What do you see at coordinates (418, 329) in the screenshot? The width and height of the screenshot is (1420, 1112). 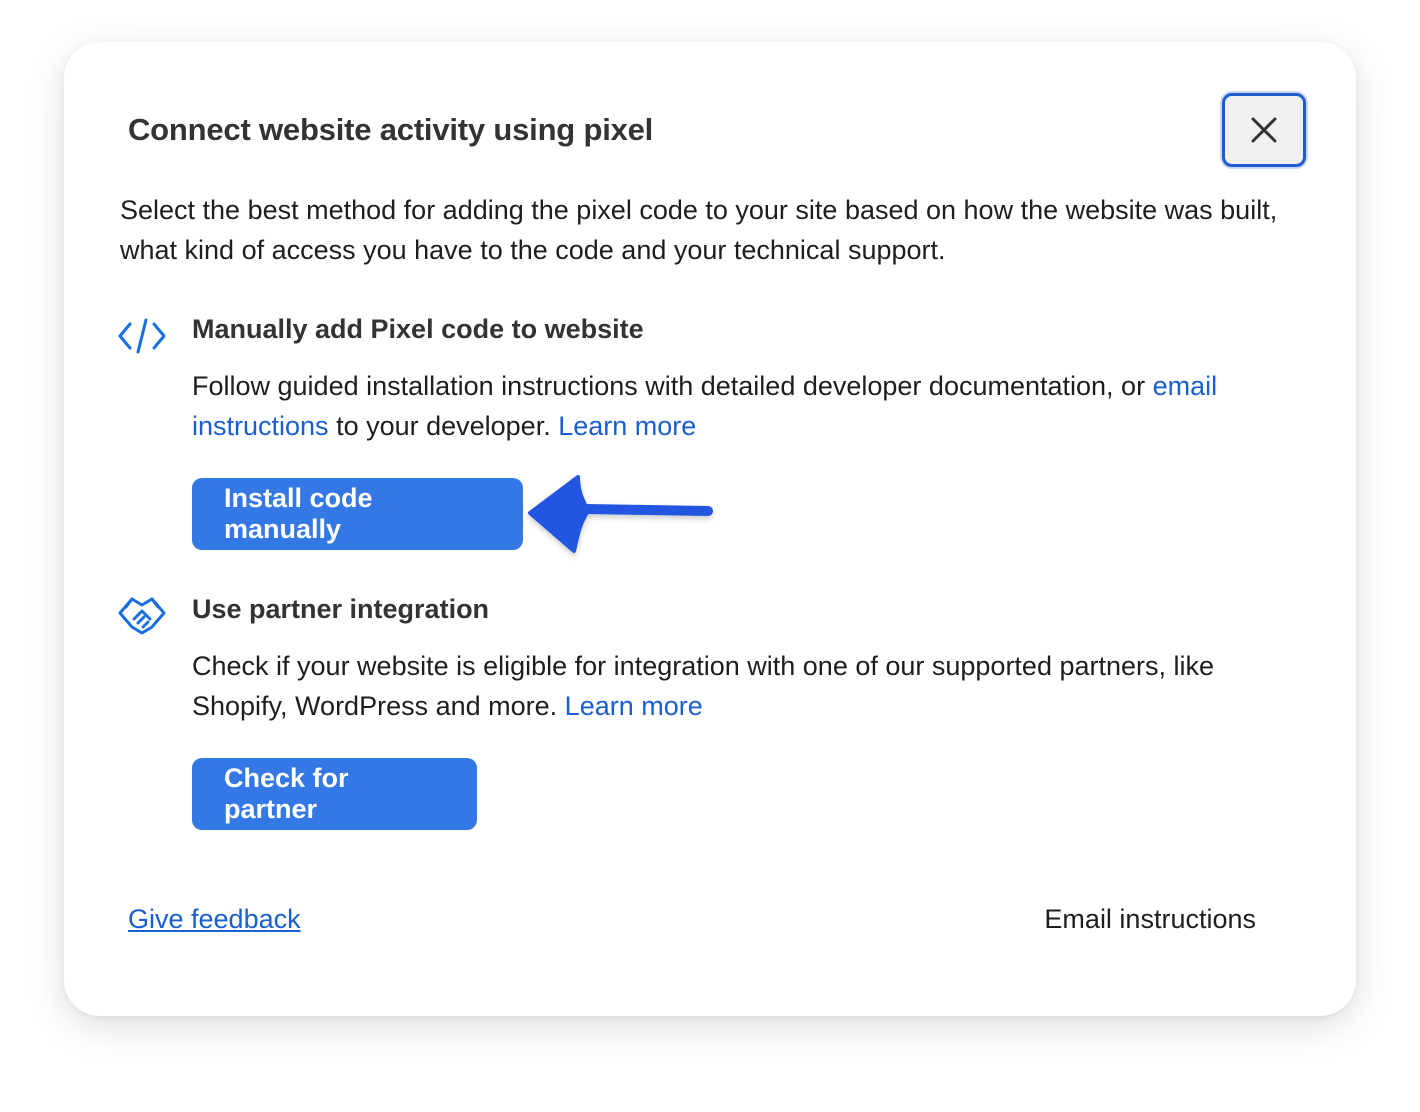 I see `manual-heading: Manually add Pixel code to website` at bounding box center [418, 329].